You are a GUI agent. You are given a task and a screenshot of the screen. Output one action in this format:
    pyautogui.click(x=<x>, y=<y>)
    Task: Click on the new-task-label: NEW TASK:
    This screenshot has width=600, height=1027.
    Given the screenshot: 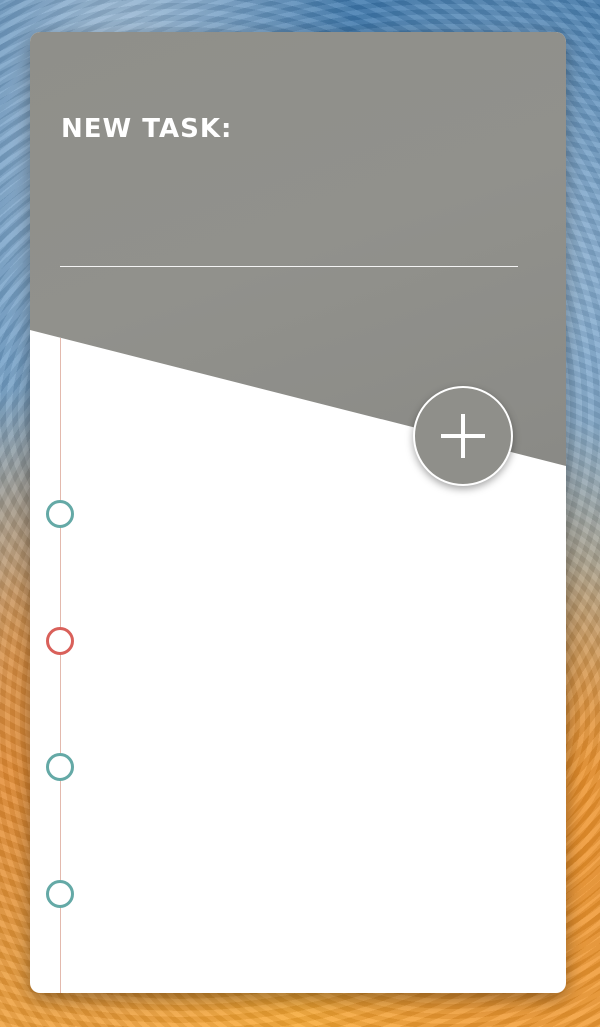 What is the action you would take?
    pyautogui.click(x=147, y=129)
    